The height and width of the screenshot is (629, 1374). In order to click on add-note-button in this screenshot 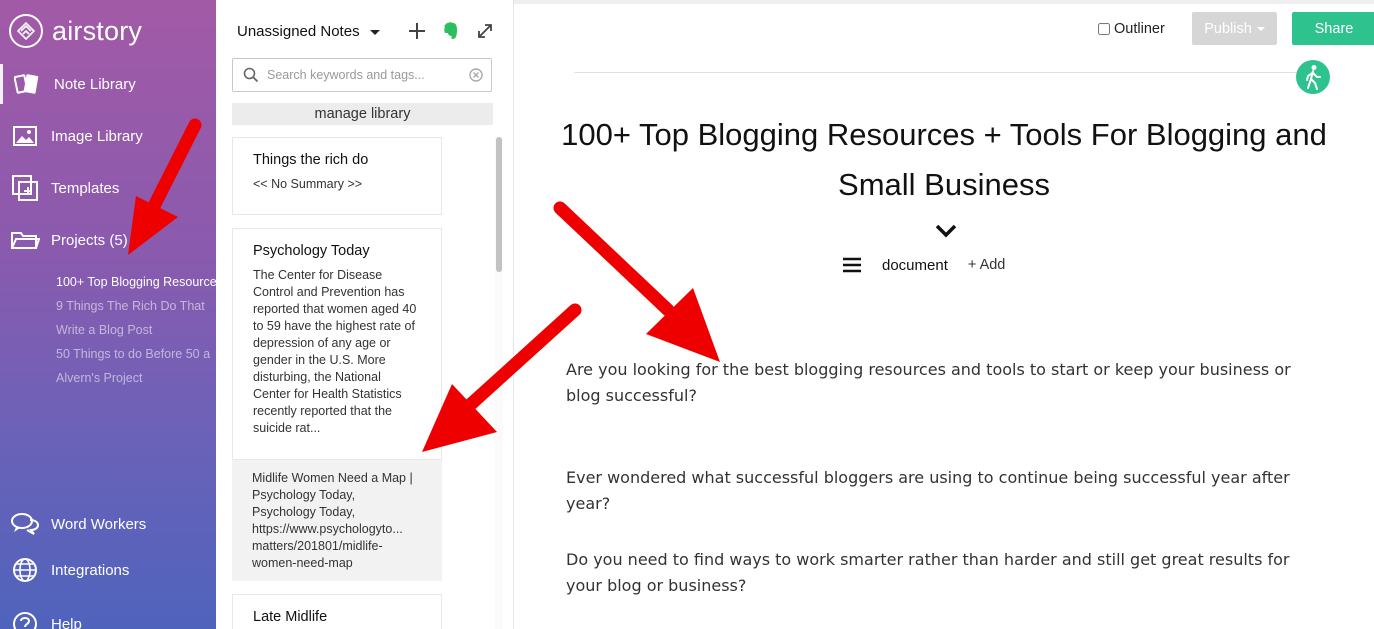, I will do `click(417, 31)`.